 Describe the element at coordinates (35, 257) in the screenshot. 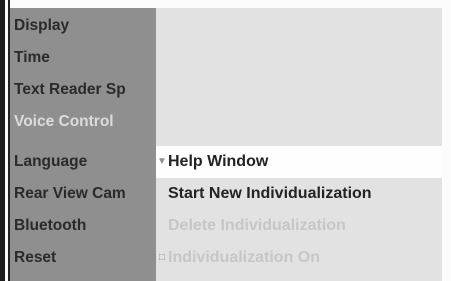

I see `sidebar-item-label: Reset` at that location.